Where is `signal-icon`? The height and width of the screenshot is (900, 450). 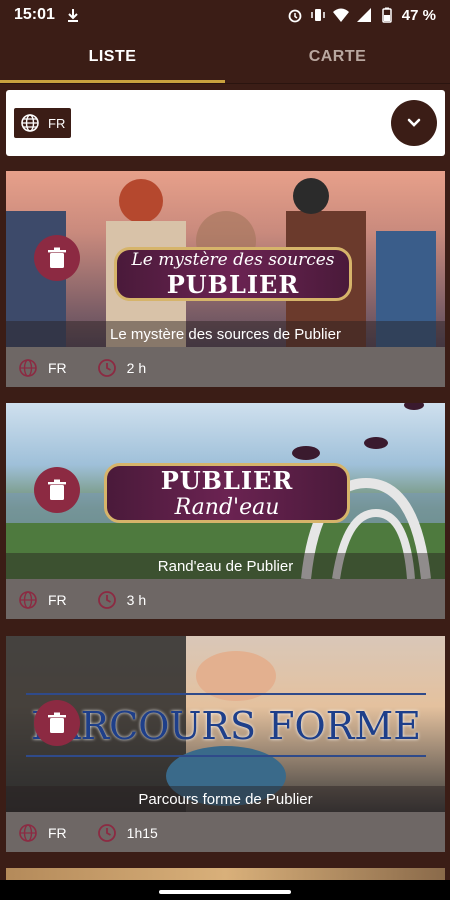 signal-icon is located at coordinates (363, 15).